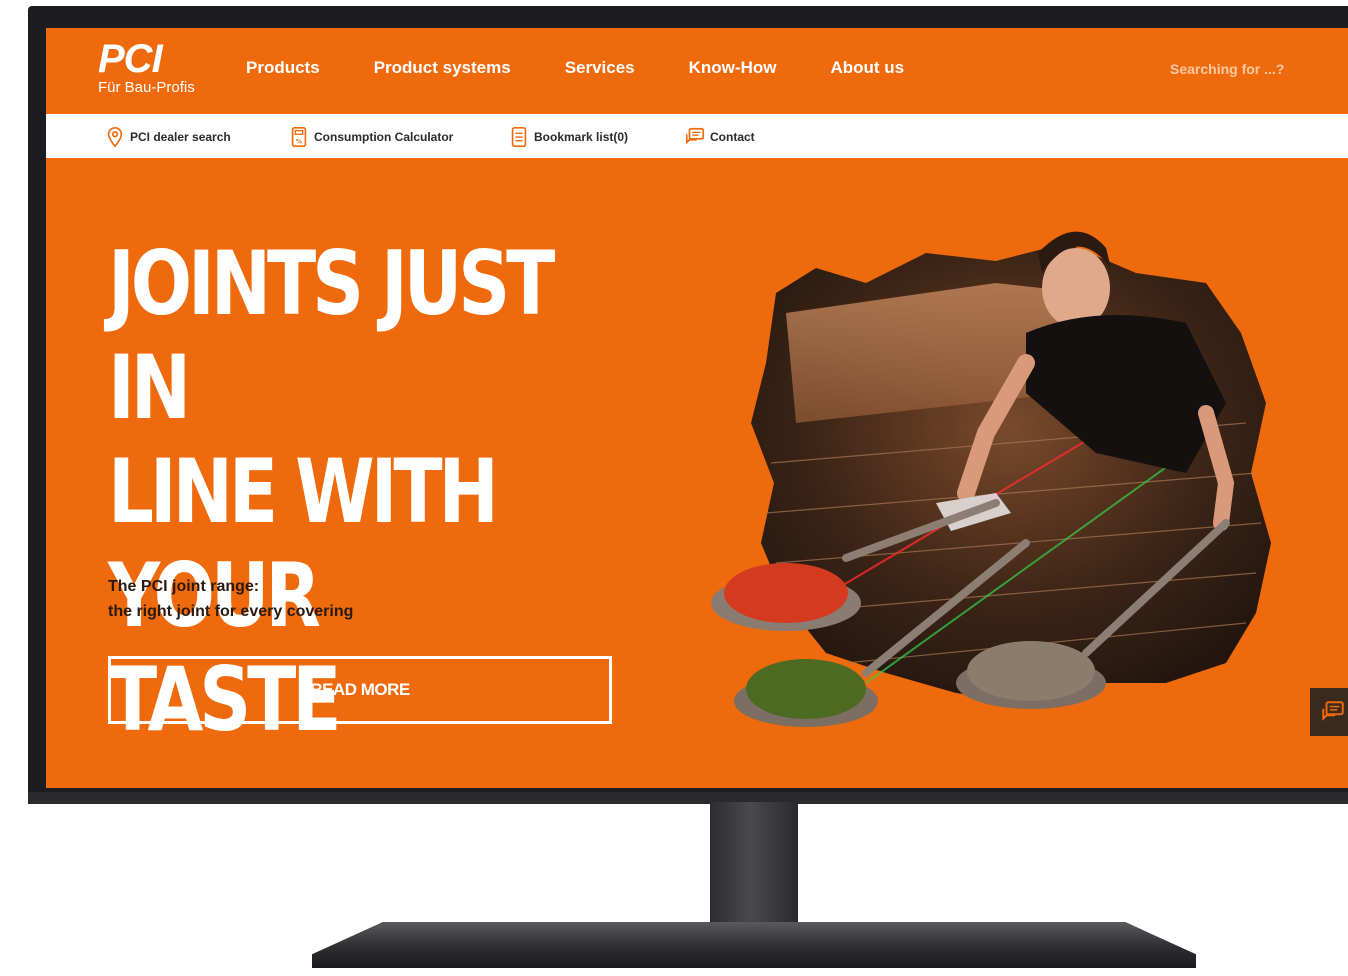  Describe the element at coordinates (130, 59) in the screenshot. I see `logo-wordmark: PCI` at that location.